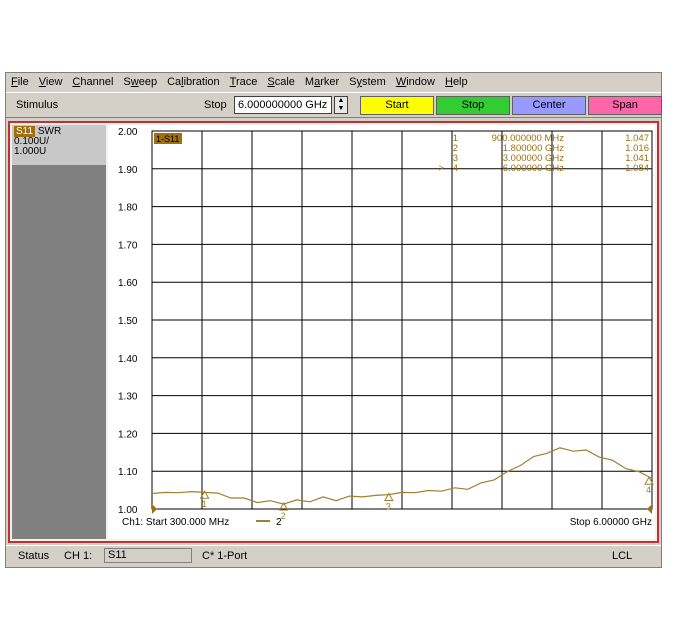 This screenshot has width=680, height=630. I want to click on stop-button: Stop, so click(473, 105).